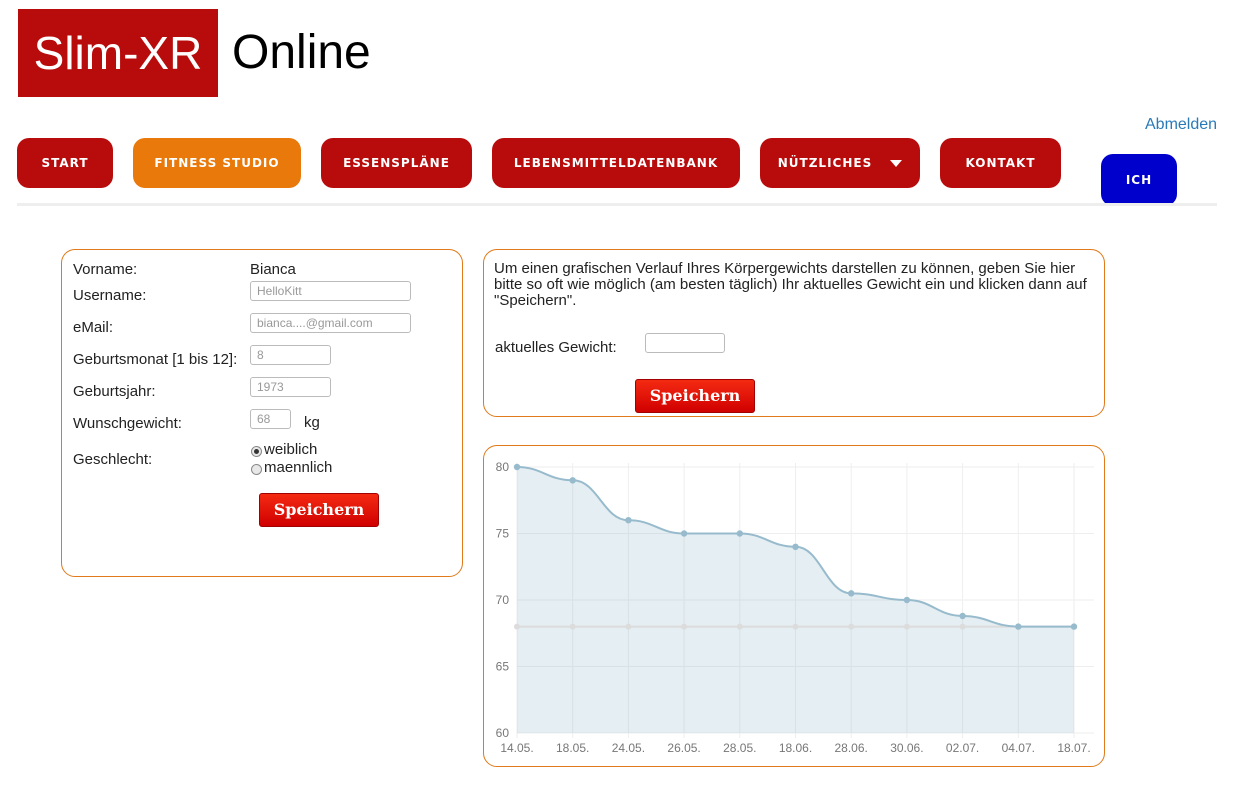 This screenshot has width=1239, height=795. What do you see at coordinates (312, 422) in the screenshot?
I see `targetweight-unit: kg` at bounding box center [312, 422].